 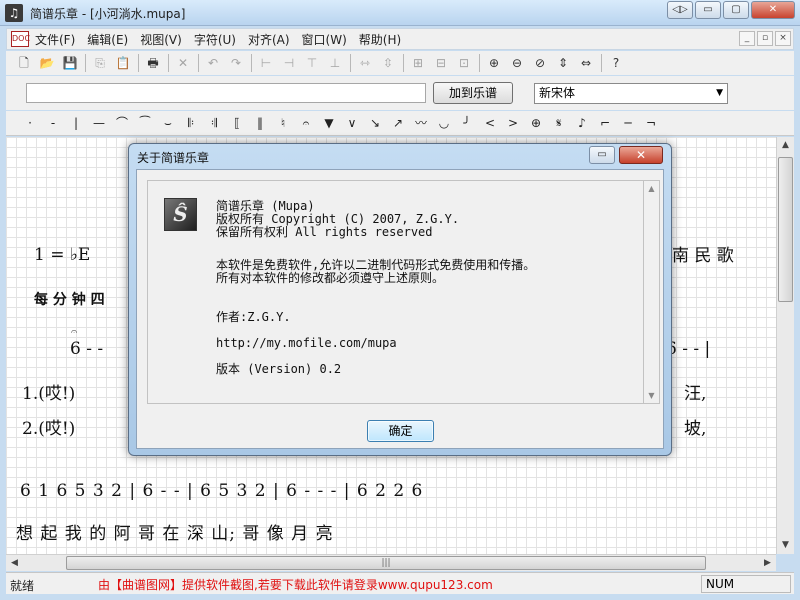 What do you see at coordinates (289, 63) in the screenshot?
I see `align-right-icon: ⊣` at bounding box center [289, 63].